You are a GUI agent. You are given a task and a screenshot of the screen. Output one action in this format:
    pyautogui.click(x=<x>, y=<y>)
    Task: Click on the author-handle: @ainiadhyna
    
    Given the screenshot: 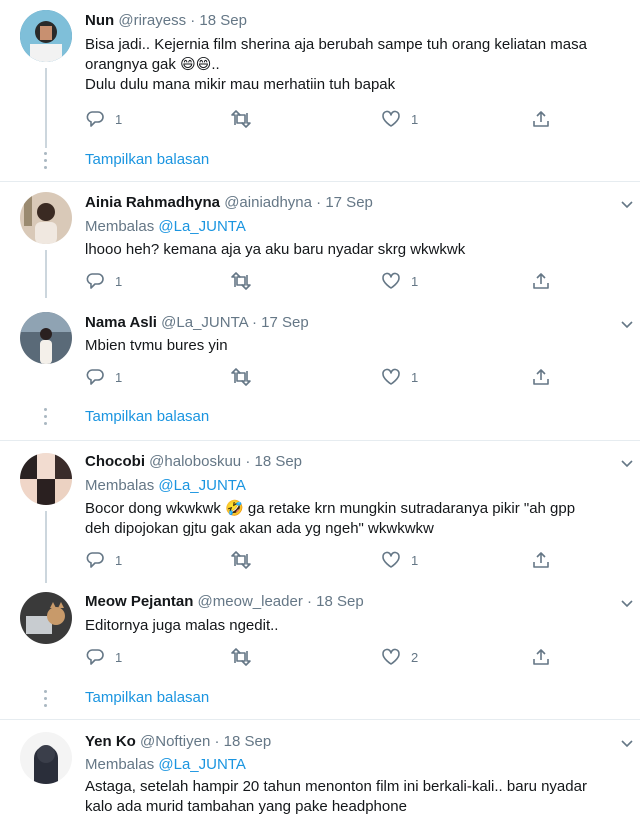 What is the action you would take?
    pyautogui.click(x=268, y=202)
    